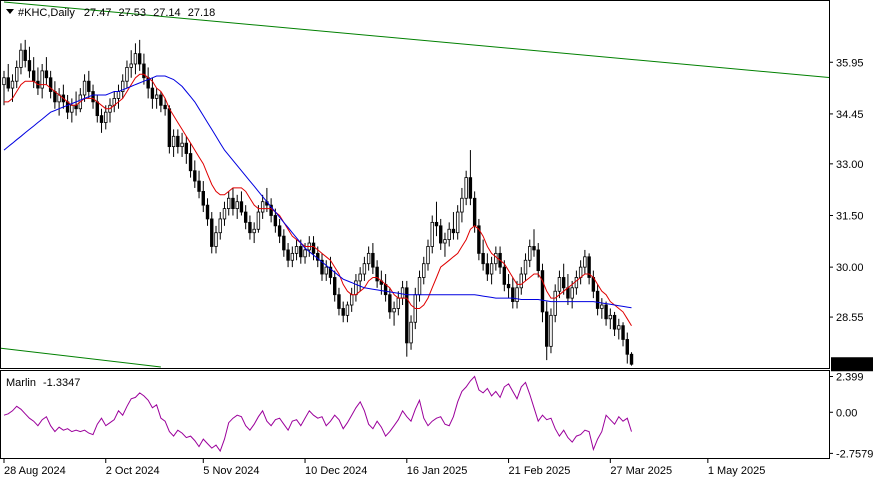 This screenshot has width=879, height=482. What do you see at coordinates (167, 13) in the screenshot?
I see `low-value: 27.14` at bounding box center [167, 13].